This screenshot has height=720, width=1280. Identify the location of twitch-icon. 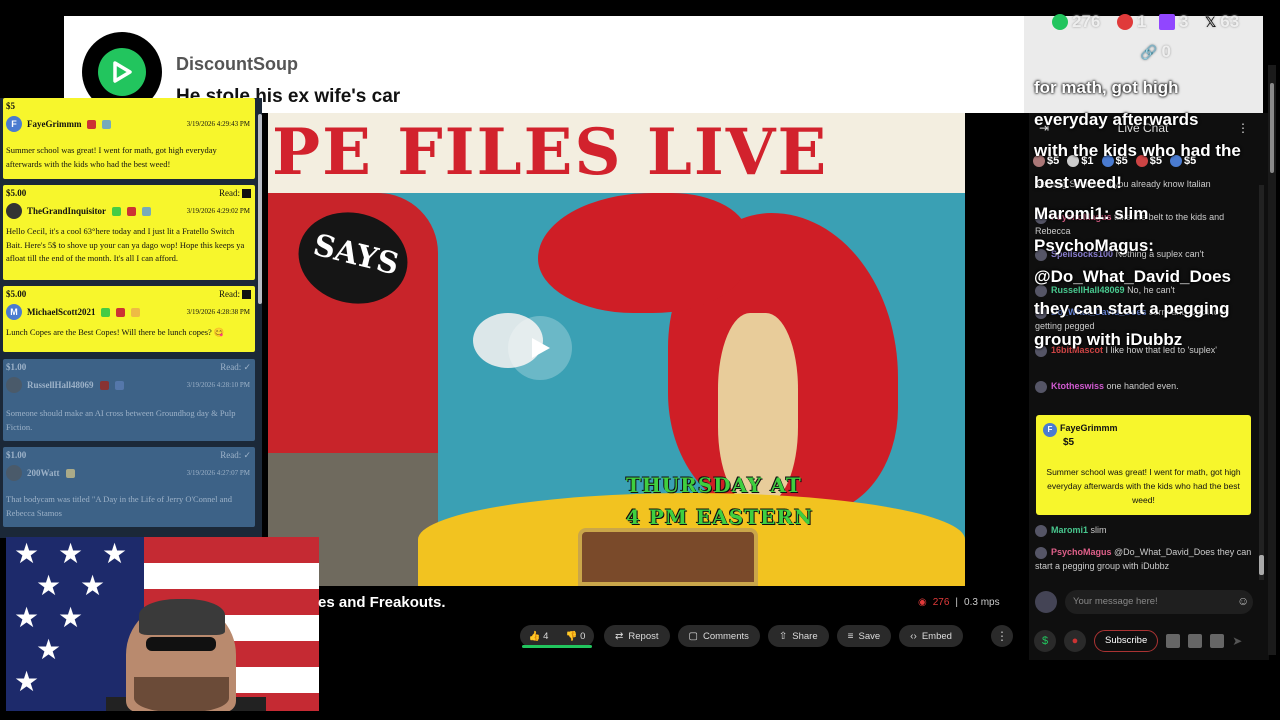
(1167, 22).